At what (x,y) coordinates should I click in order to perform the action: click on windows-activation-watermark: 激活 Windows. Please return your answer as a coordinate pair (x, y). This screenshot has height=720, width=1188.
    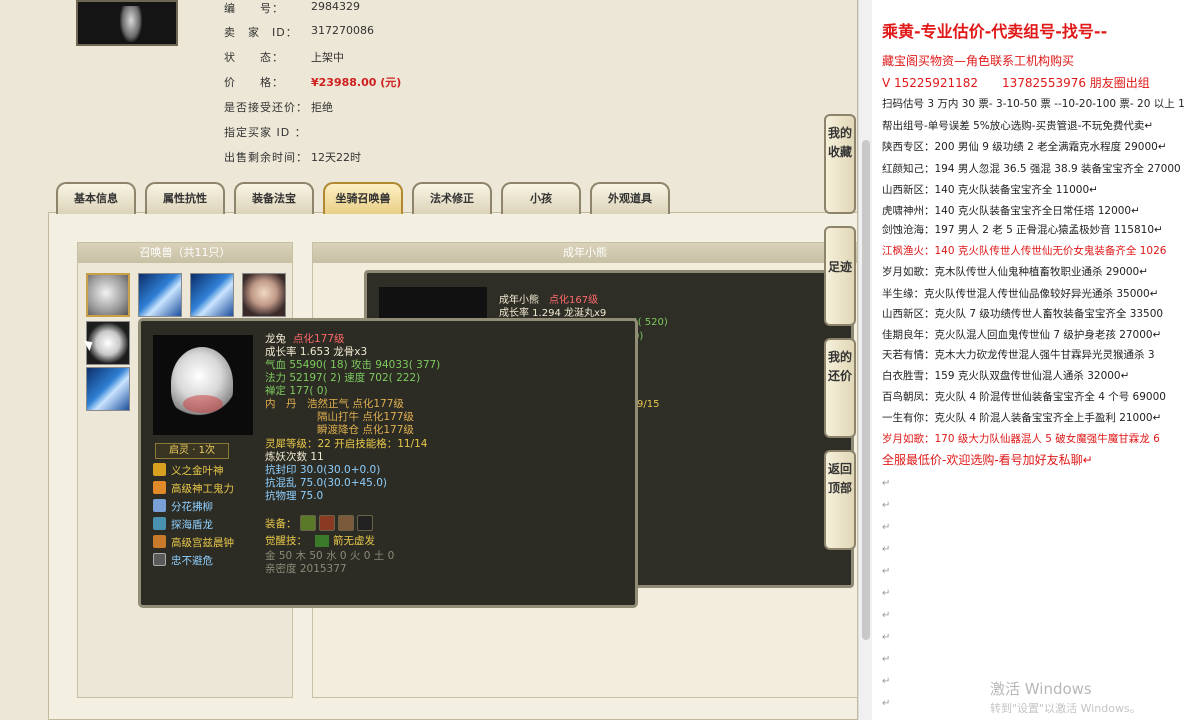
    Looking at the image, I should click on (1041, 689).